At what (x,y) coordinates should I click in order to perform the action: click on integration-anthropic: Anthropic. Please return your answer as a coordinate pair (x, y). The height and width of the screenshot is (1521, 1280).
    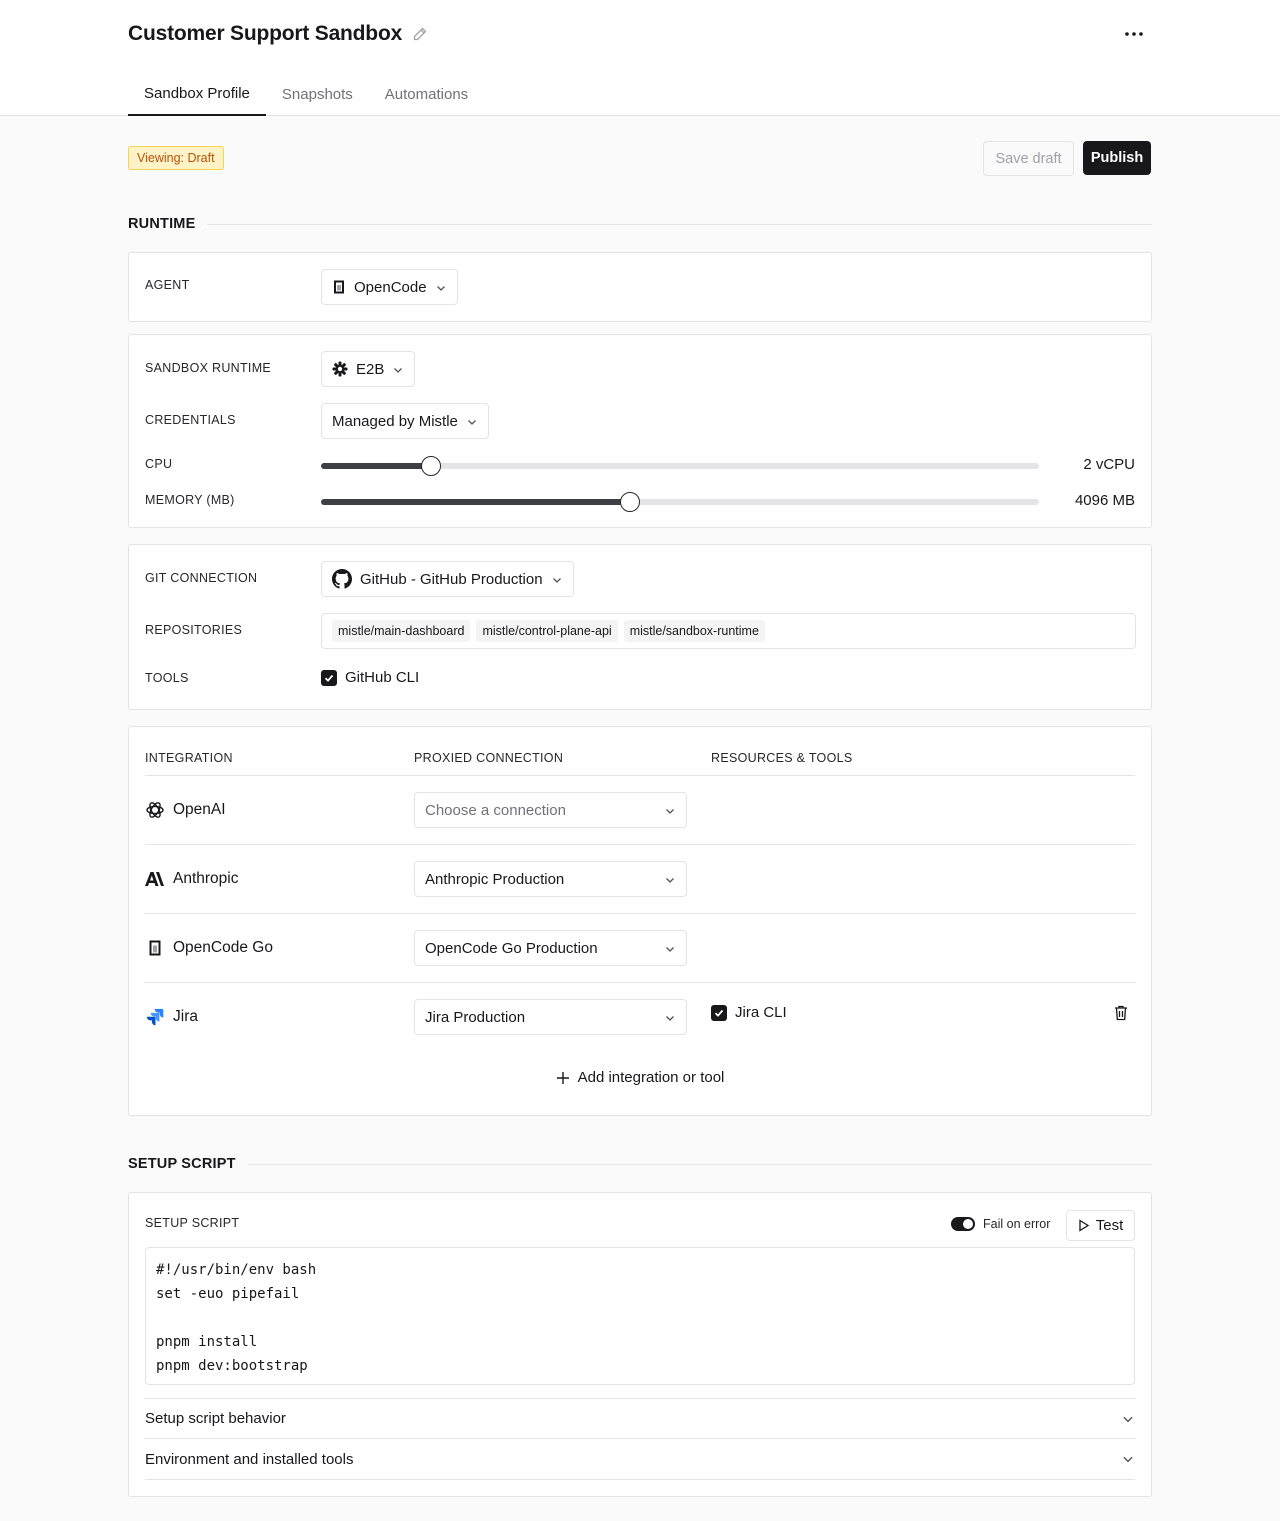
    Looking at the image, I should click on (191, 879).